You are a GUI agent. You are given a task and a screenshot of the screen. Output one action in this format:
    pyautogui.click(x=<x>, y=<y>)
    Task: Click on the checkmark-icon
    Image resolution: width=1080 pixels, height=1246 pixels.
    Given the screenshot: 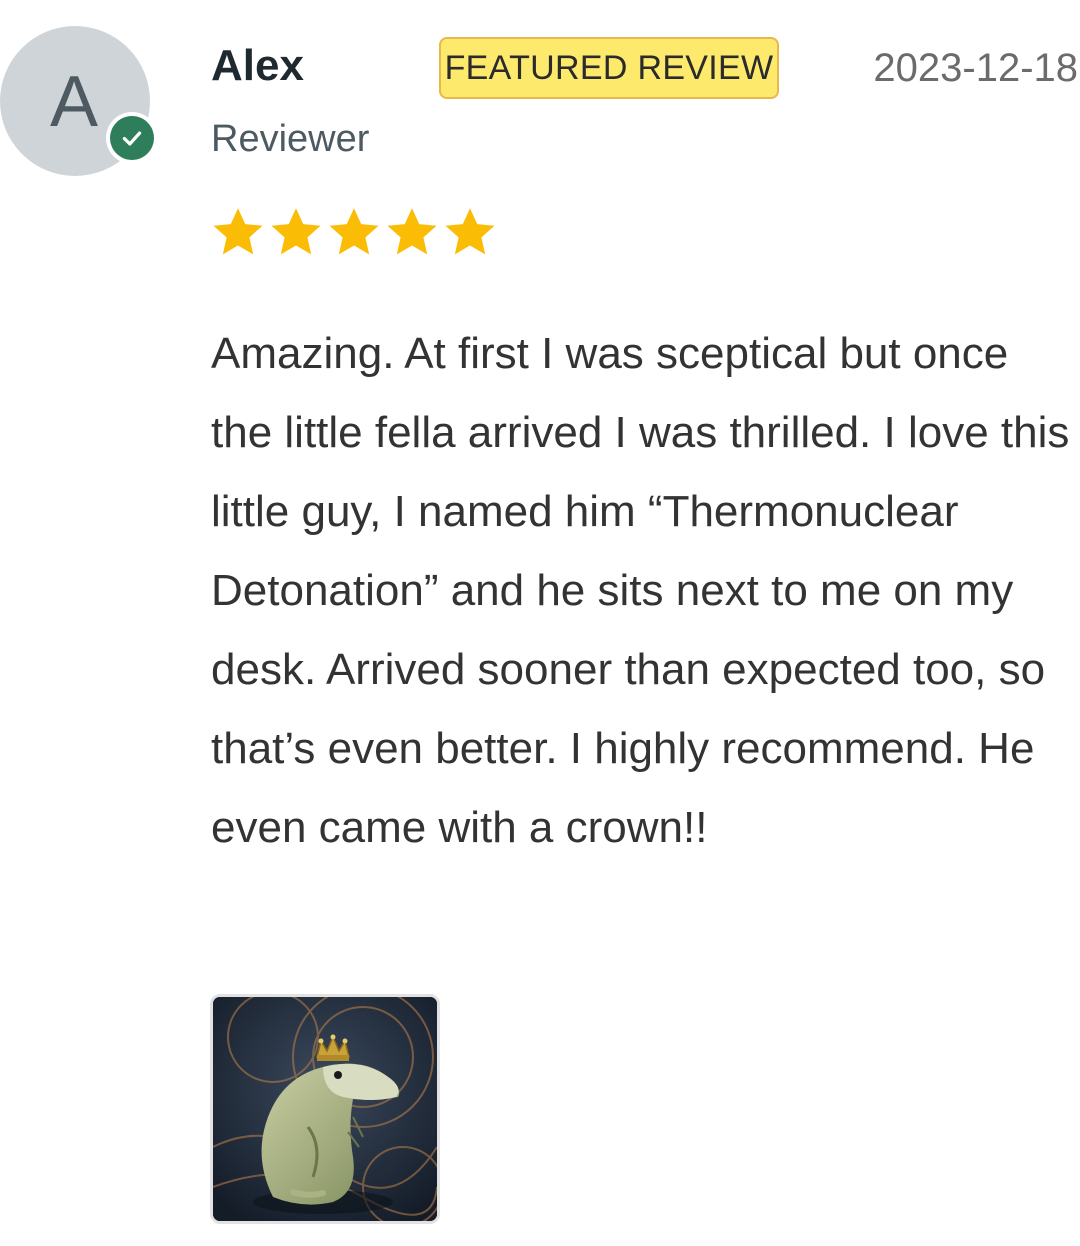 What is the action you would take?
    pyautogui.click(x=132, y=138)
    